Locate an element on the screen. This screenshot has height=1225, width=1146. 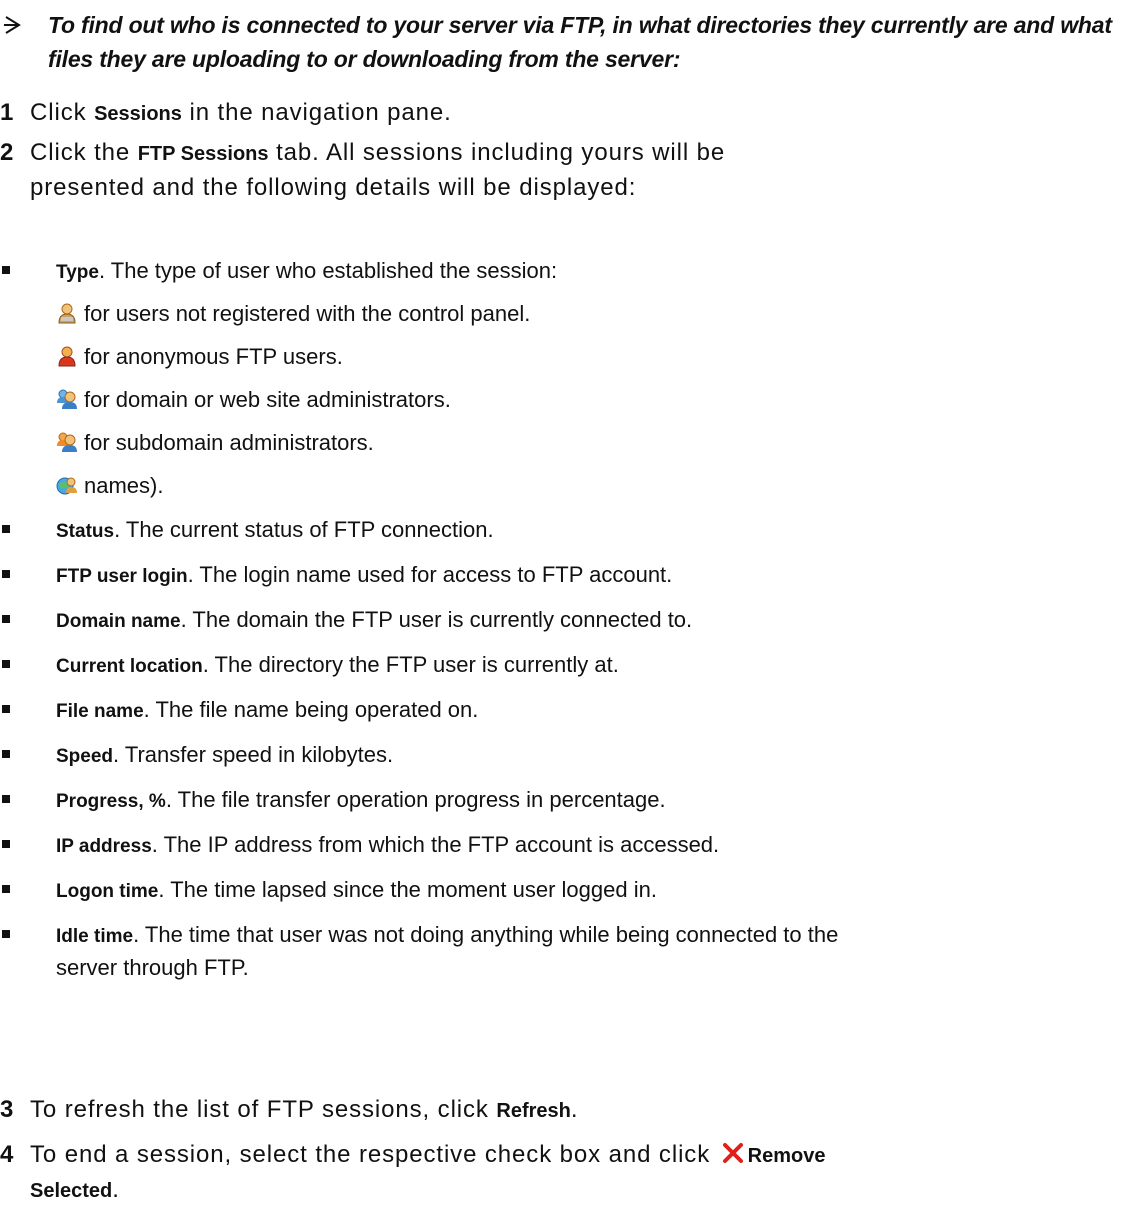
sessions-command: Sessions is located at coordinates (138, 114).